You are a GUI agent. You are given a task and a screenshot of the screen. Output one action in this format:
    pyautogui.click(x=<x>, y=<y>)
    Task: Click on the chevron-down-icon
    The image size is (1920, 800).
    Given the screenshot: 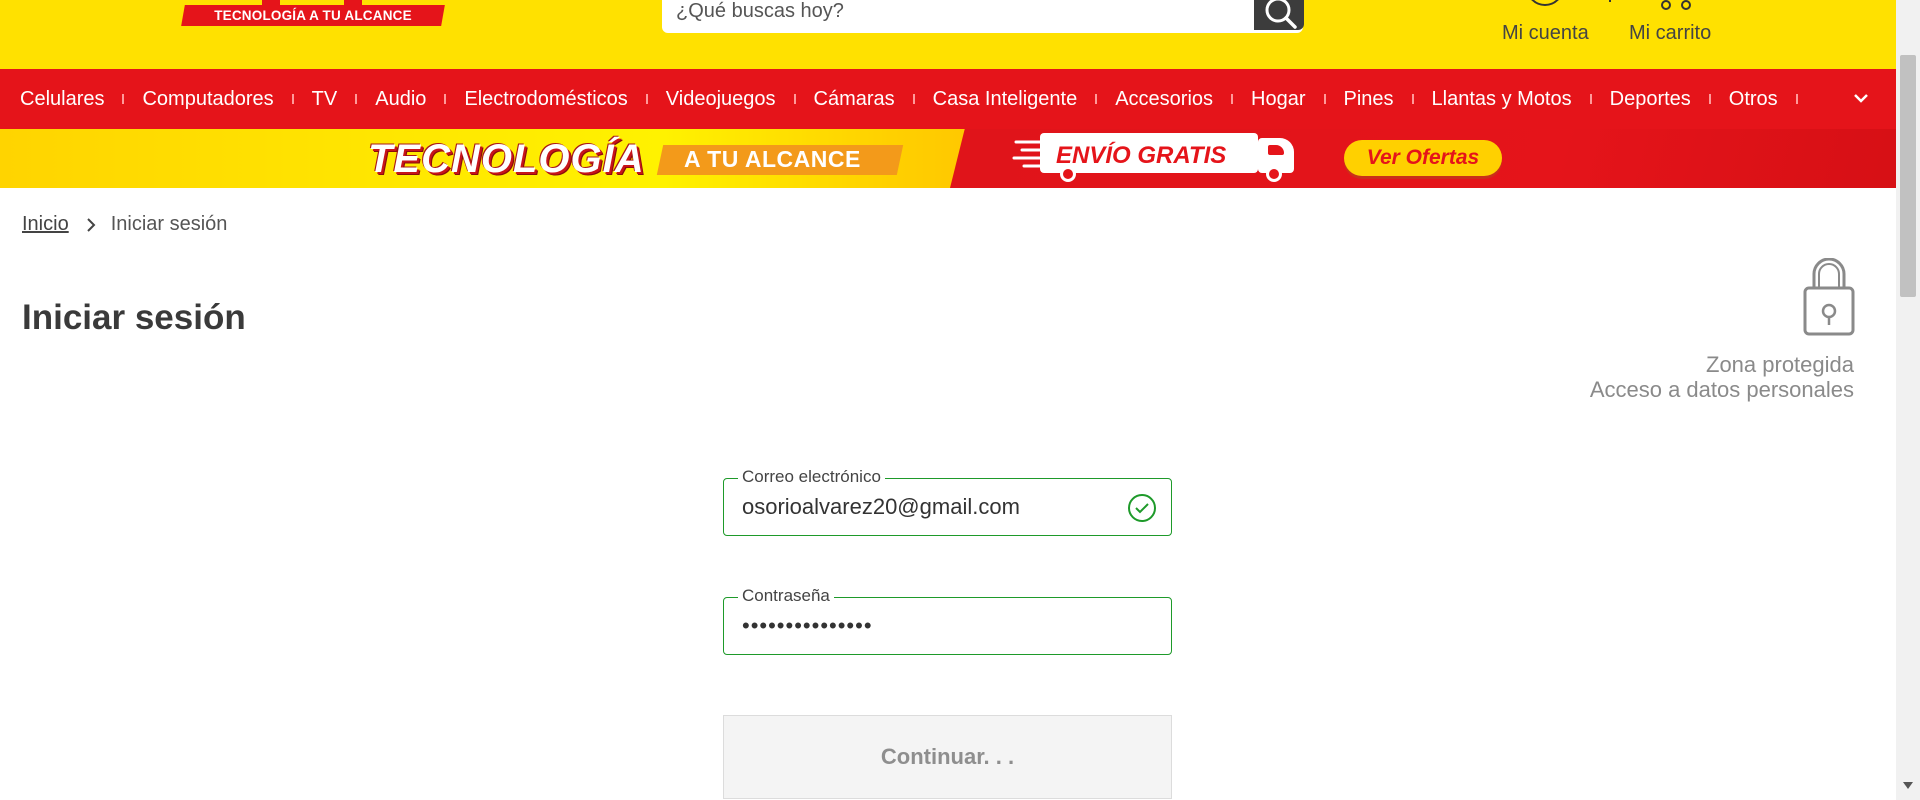 What is the action you would take?
    pyautogui.click(x=1861, y=98)
    